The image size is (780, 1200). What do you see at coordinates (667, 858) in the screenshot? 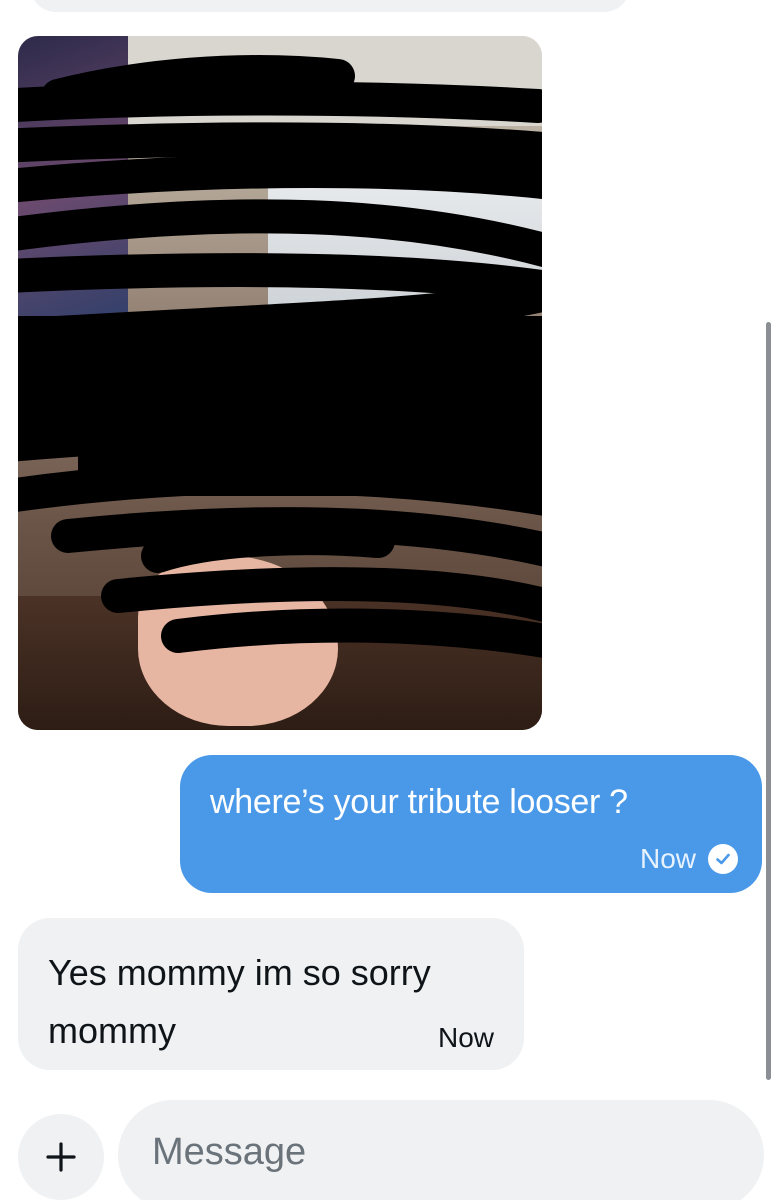
I see `outgoing-message-time: Now` at bounding box center [667, 858].